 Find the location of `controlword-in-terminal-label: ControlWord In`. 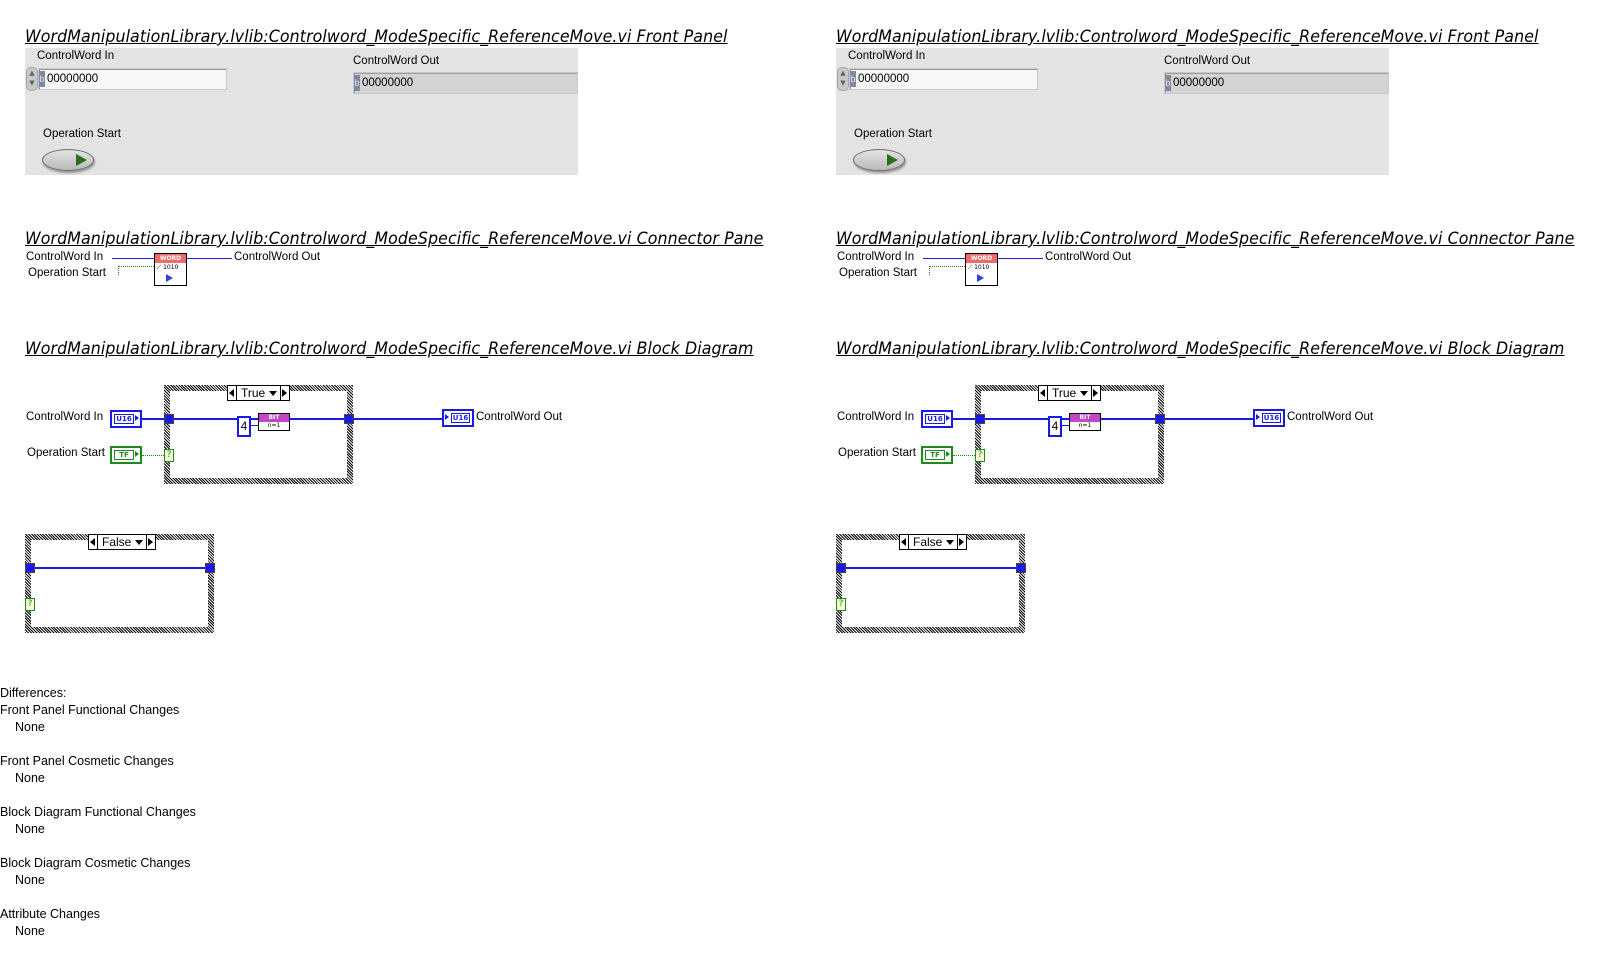

controlword-in-terminal-label: ControlWord In is located at coordinates (65, 417).